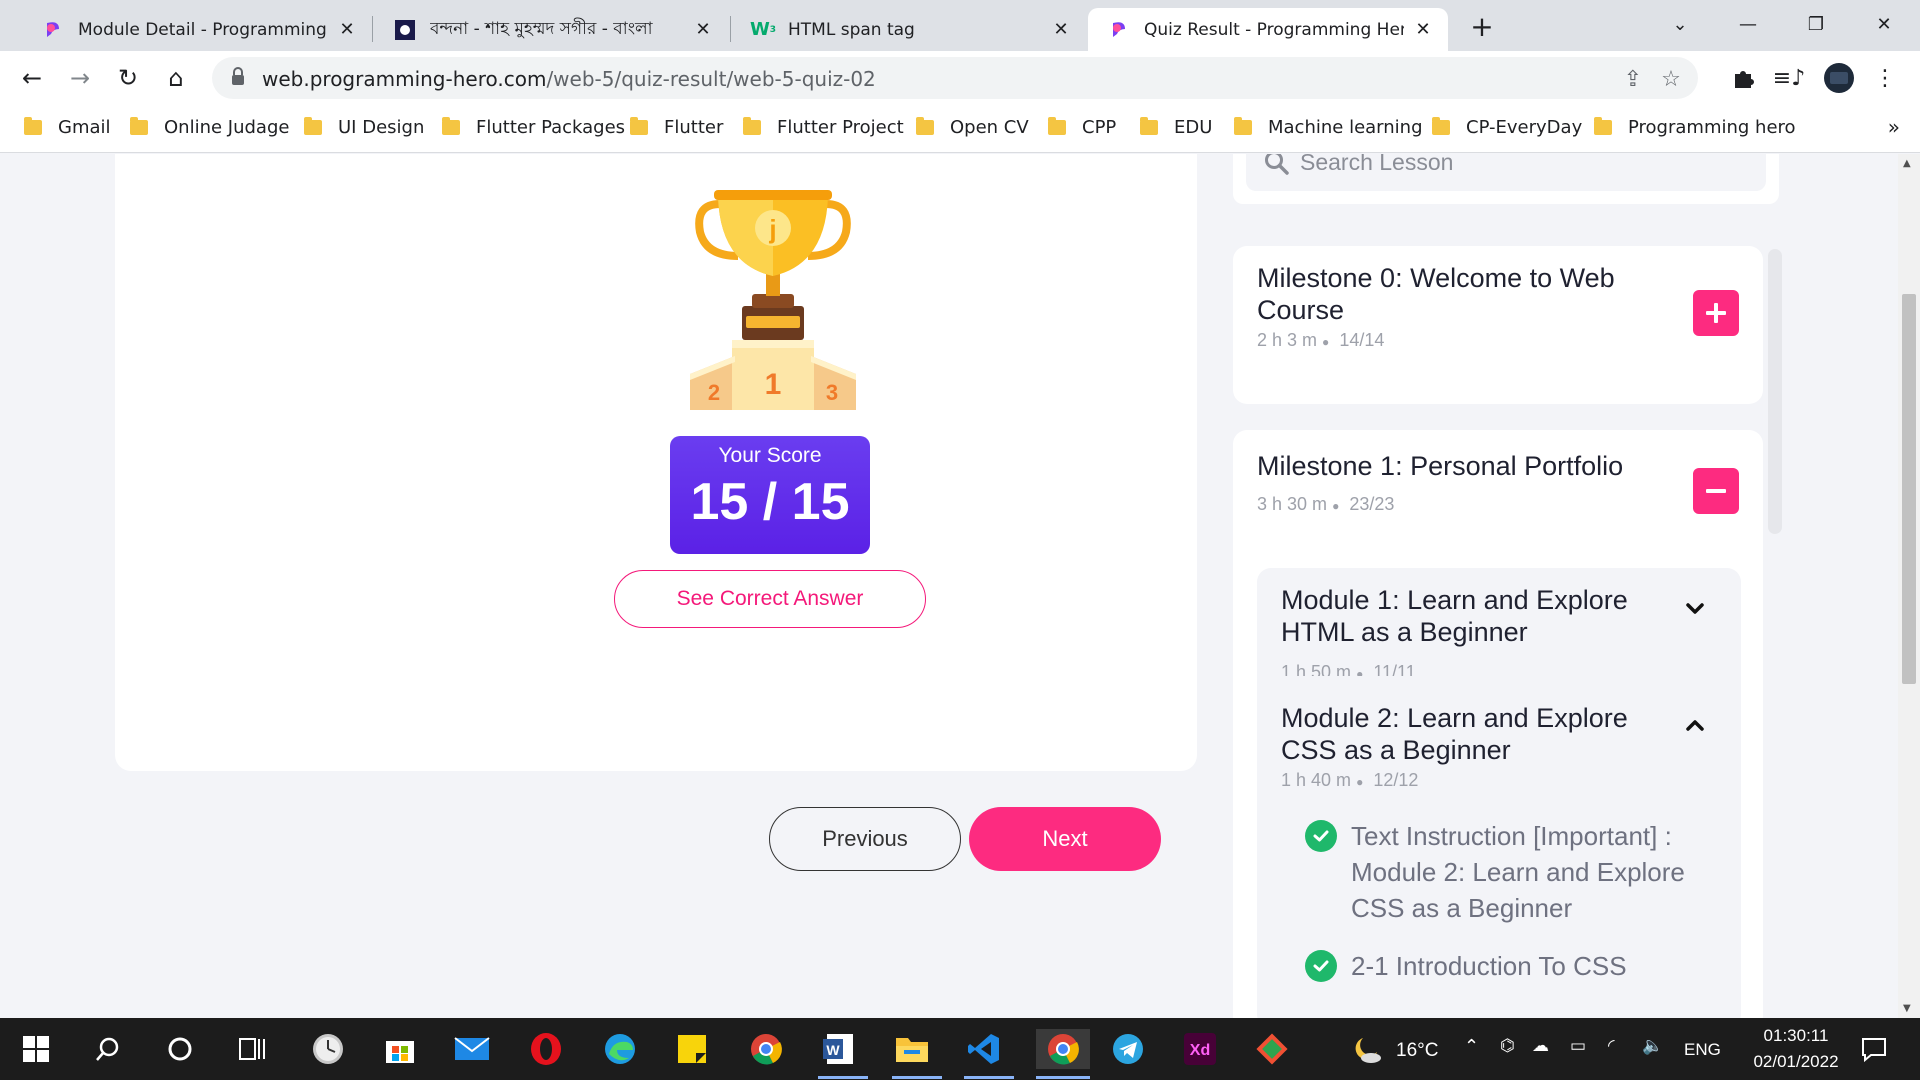  I want to click on scrollbar-thumb, so click(1909, 489).